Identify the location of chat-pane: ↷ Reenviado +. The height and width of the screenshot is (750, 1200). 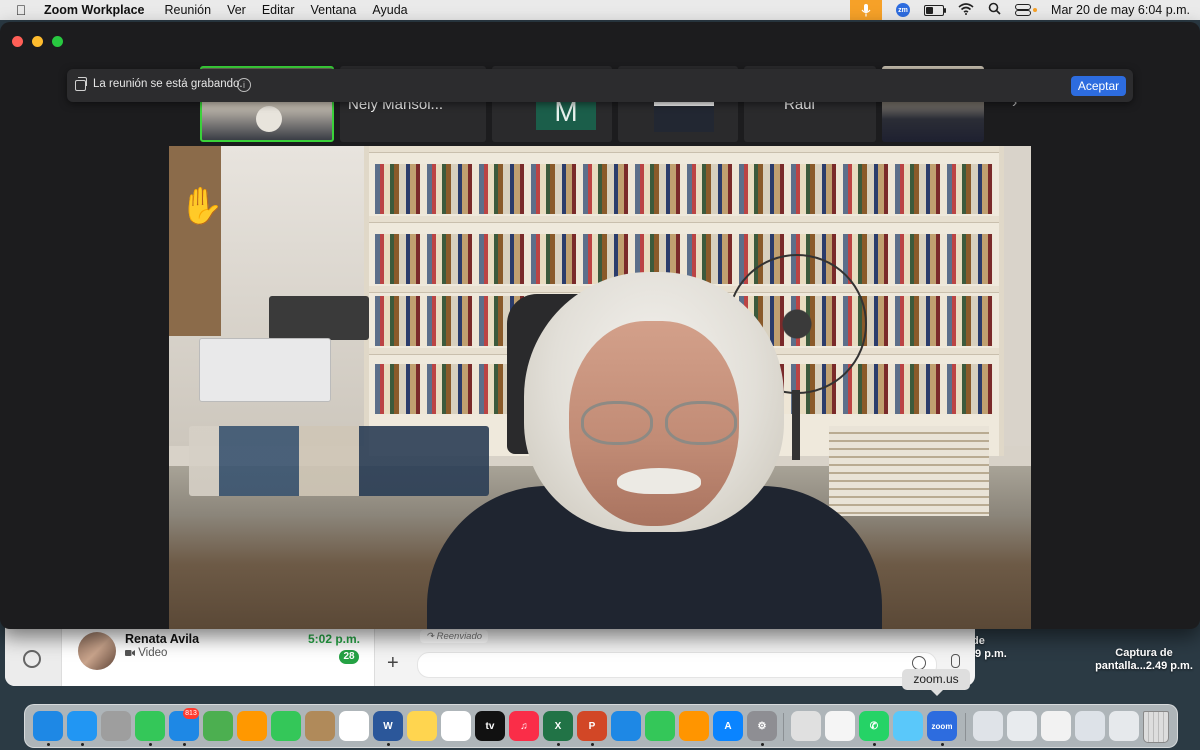
(675, 656).